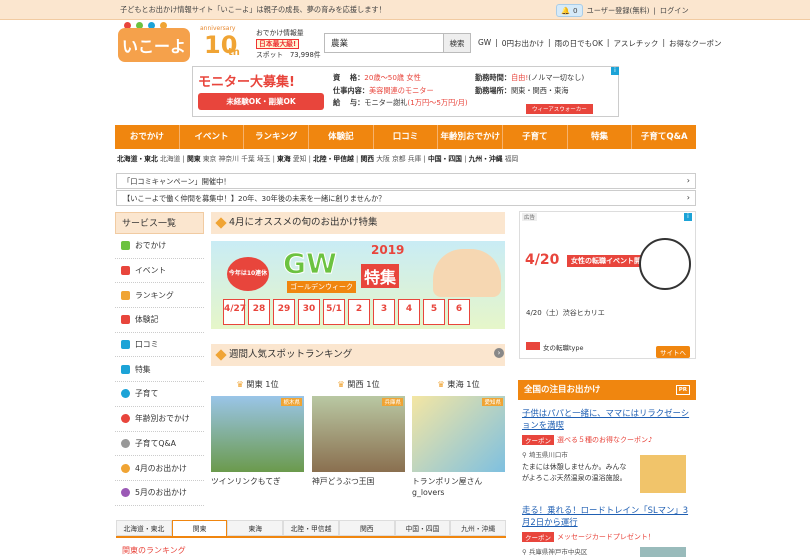 Image resolution: width=810 pixels, height=557 pixels. I want to click on leaf-icon, so click(125, 468).